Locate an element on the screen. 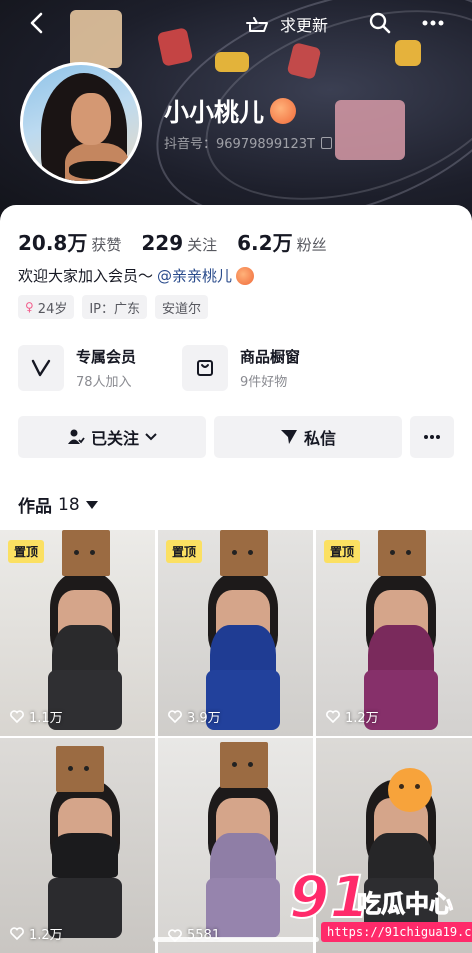 The width and height of the screenshot is (472, 953). feature-subtitle: 9件好物 is located at coordinates (264, 382).